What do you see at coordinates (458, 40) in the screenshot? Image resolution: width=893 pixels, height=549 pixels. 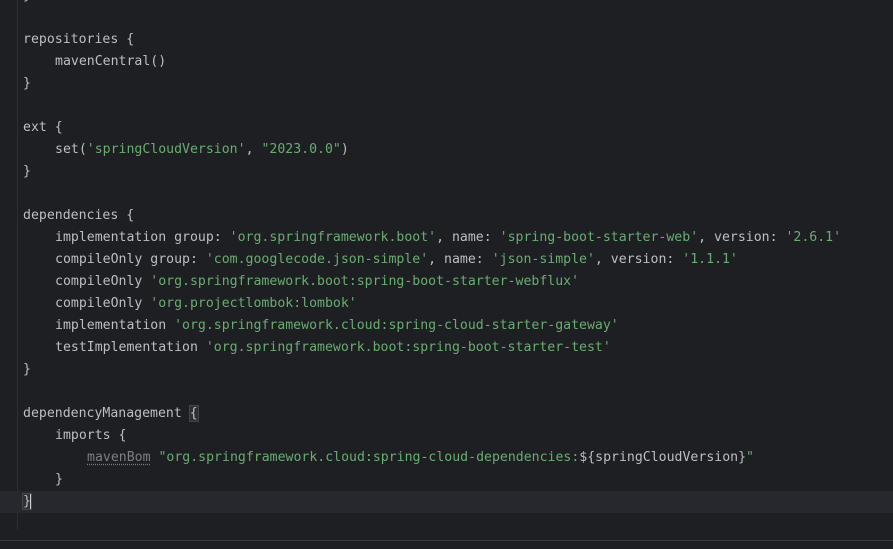 I see `code-line: repositories {` at bounding box center [458, 40].